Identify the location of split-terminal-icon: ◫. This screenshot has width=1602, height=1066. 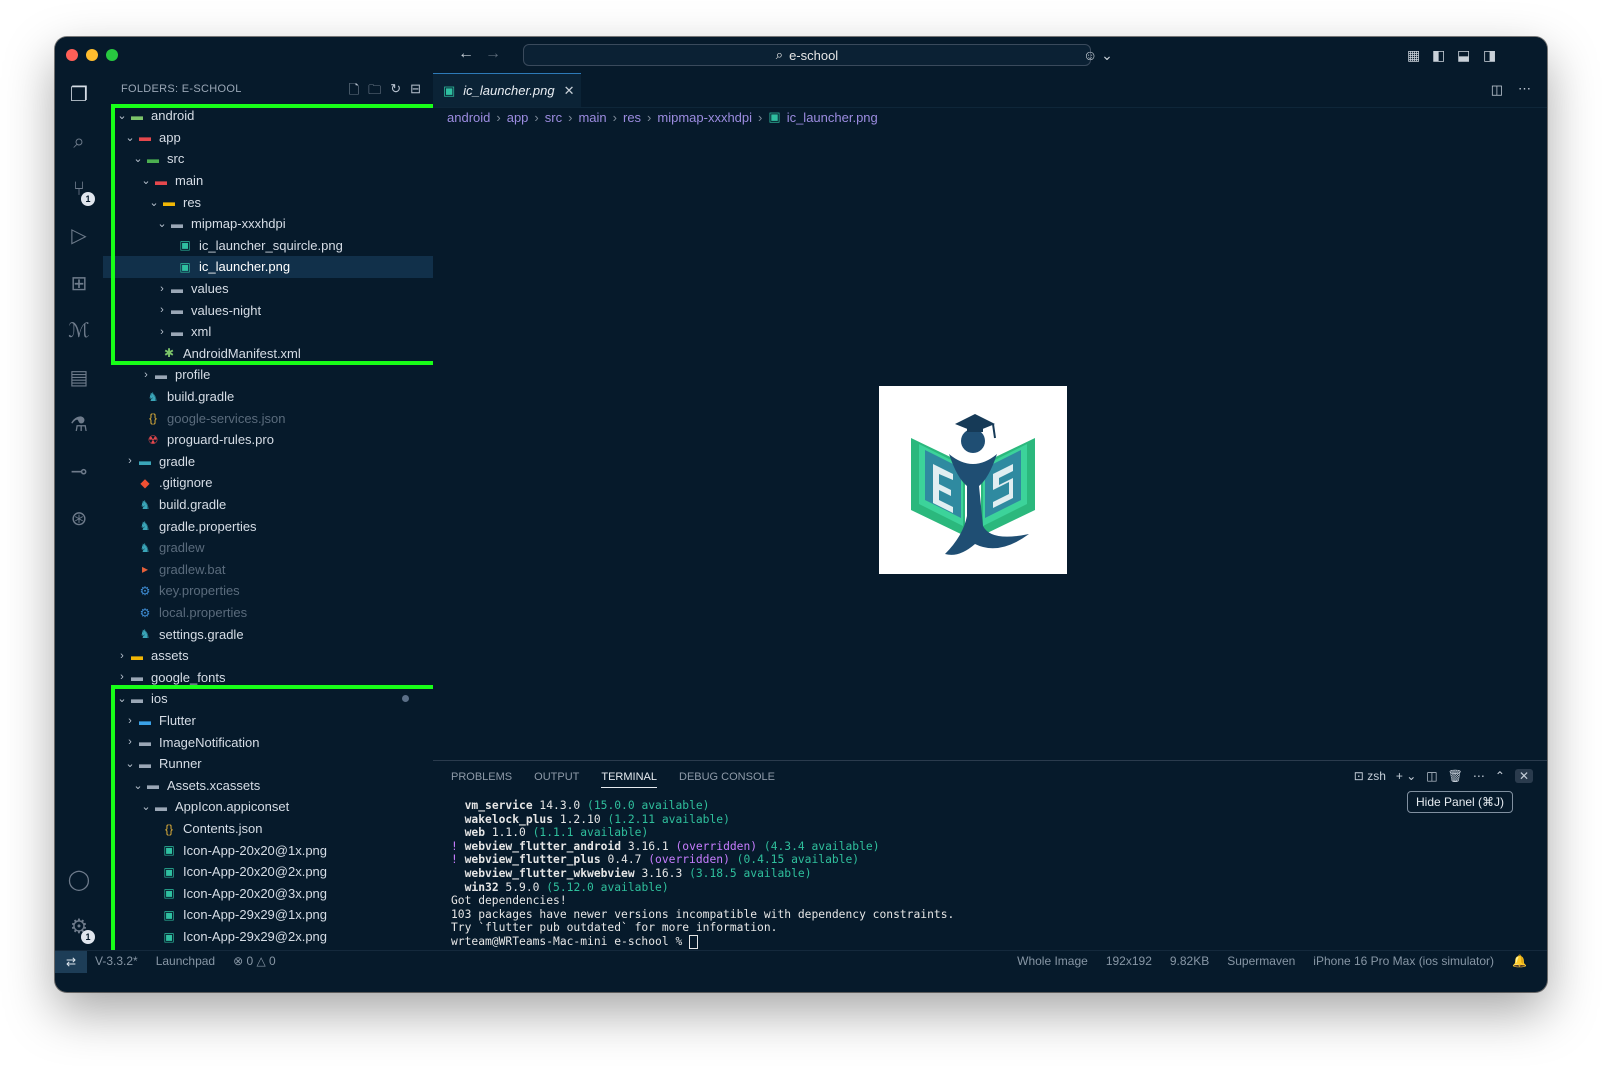
(1431, 776).